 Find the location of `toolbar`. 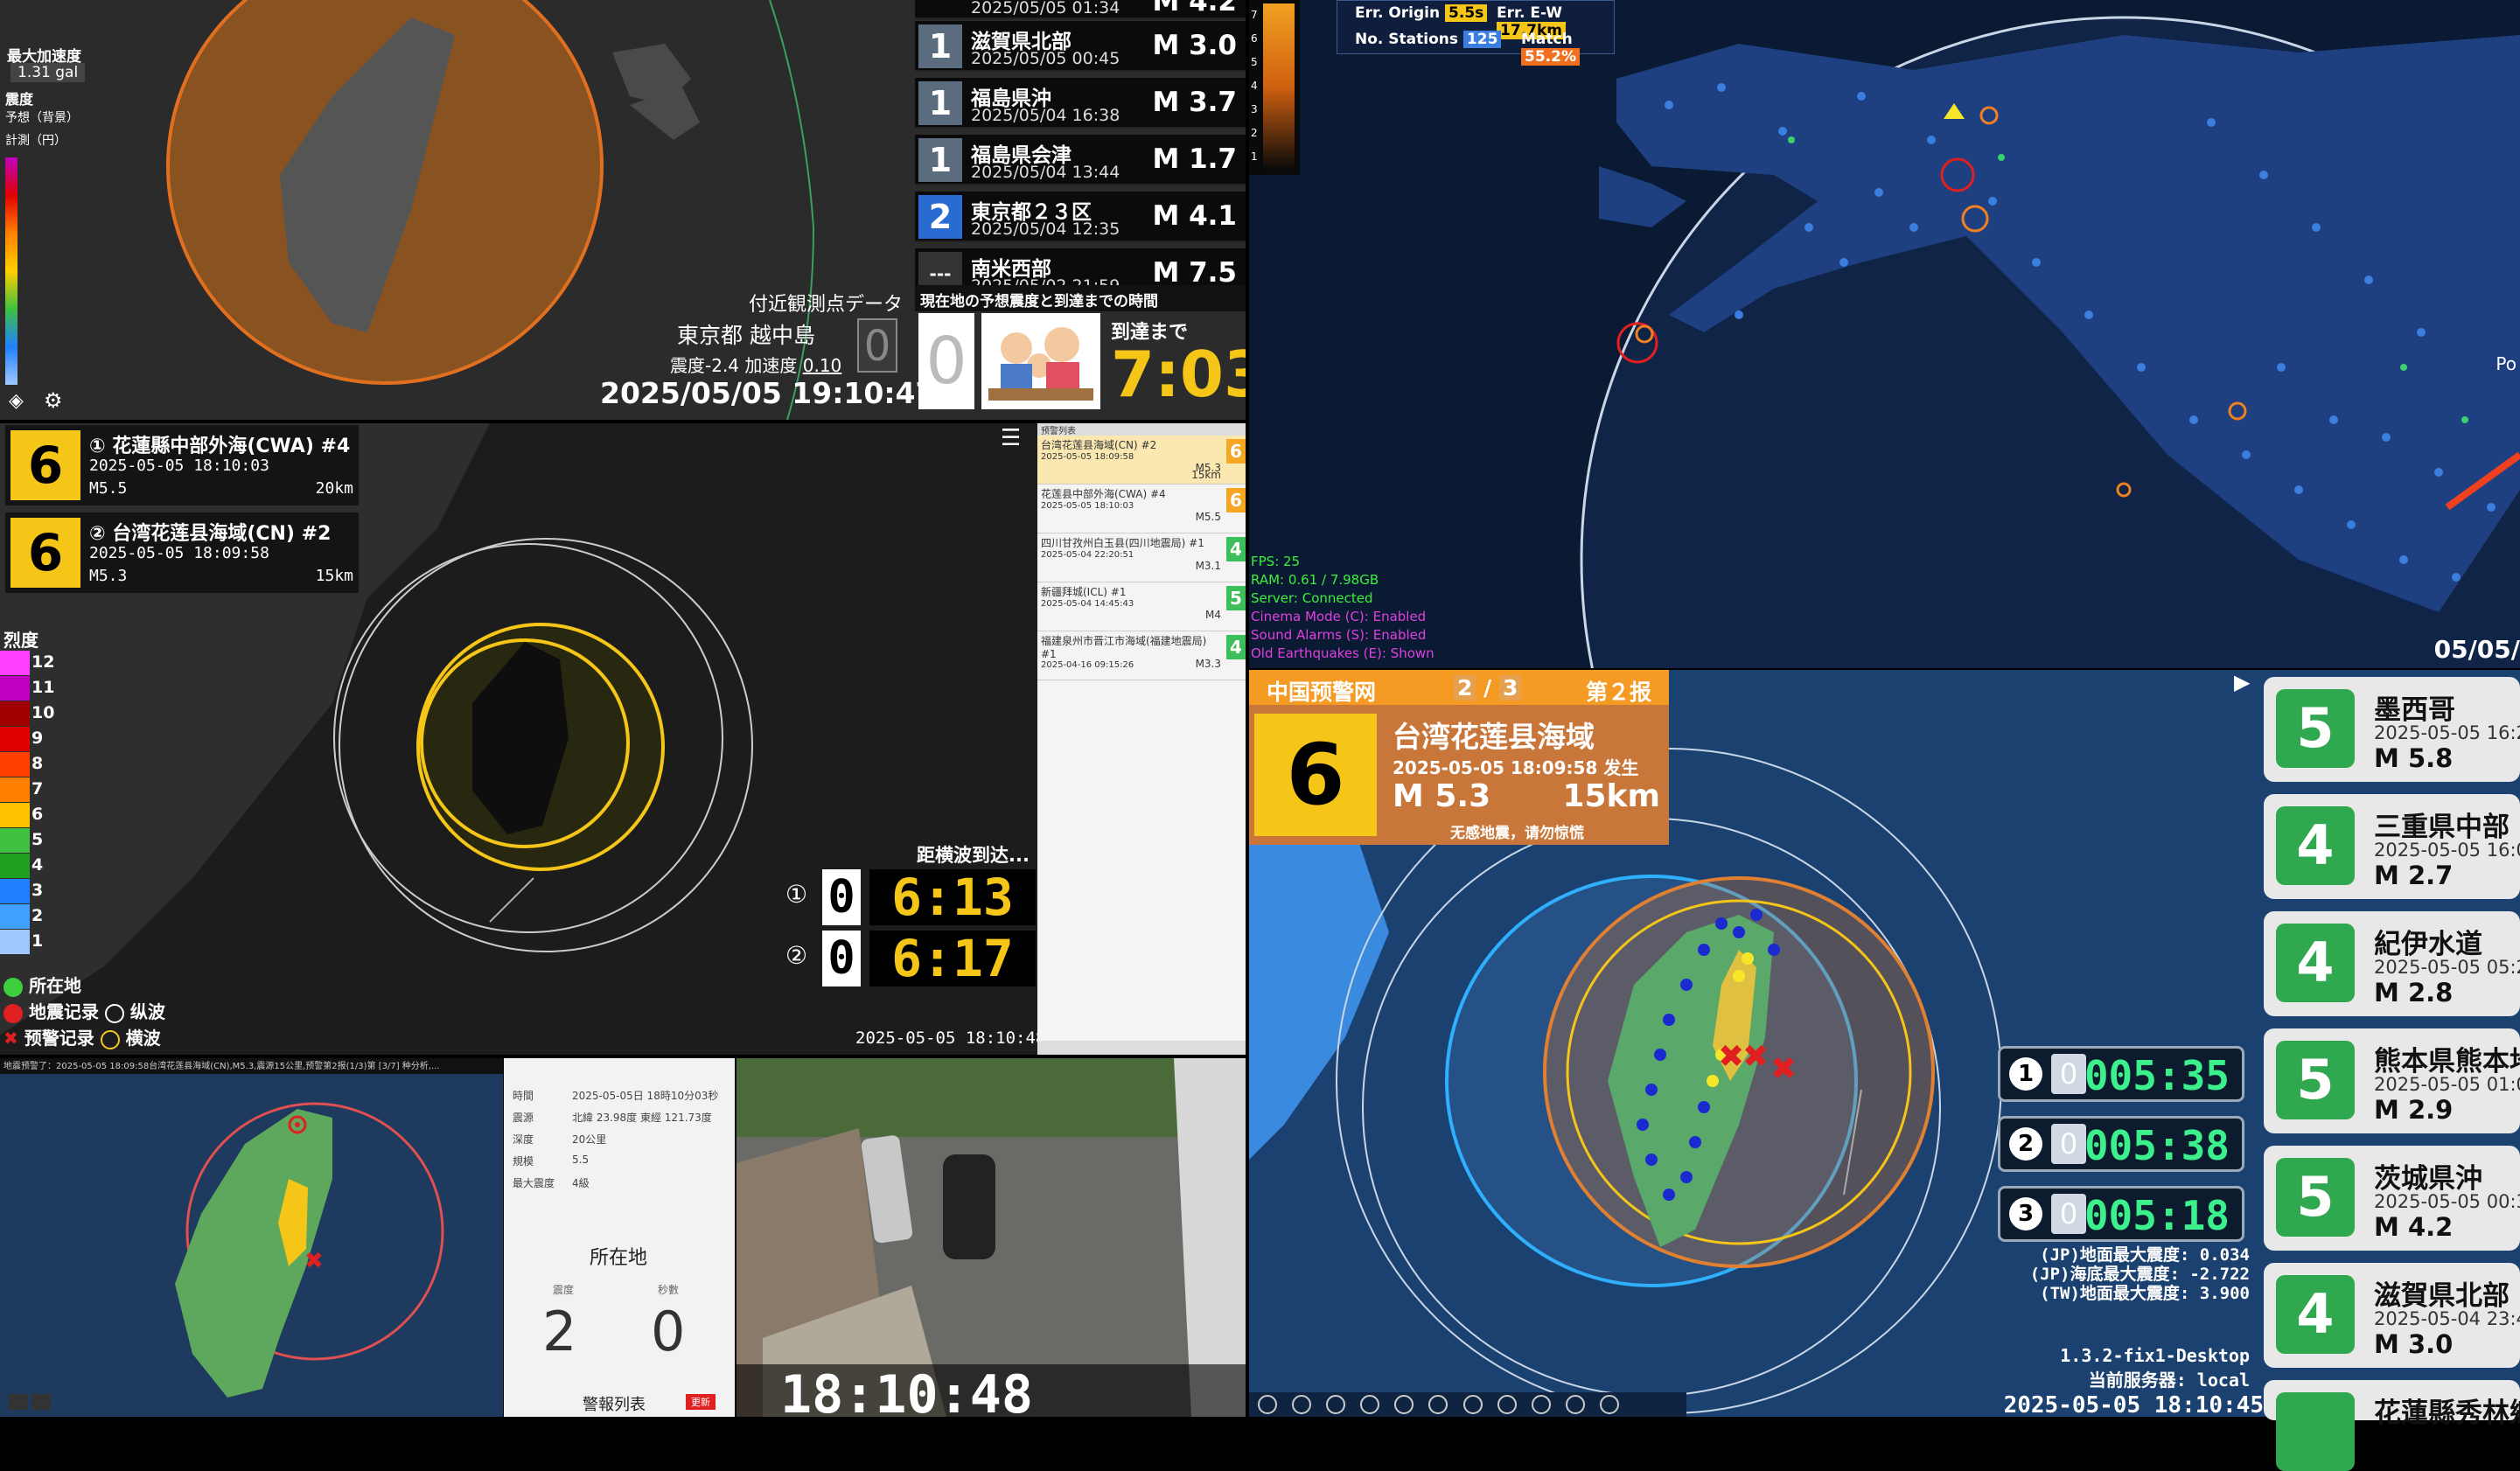

toolbar is located at coordinates (1467, 1404).